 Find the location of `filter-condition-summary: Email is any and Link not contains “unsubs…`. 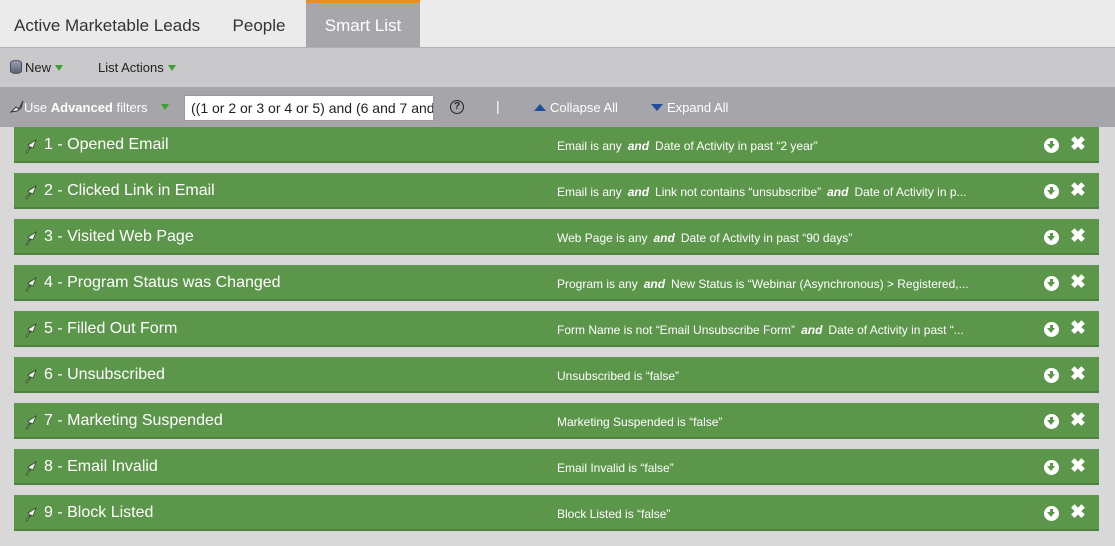

filter-condition-summary: Email is any and Link not contains “unsubs… is located at coordinates (777, 192).